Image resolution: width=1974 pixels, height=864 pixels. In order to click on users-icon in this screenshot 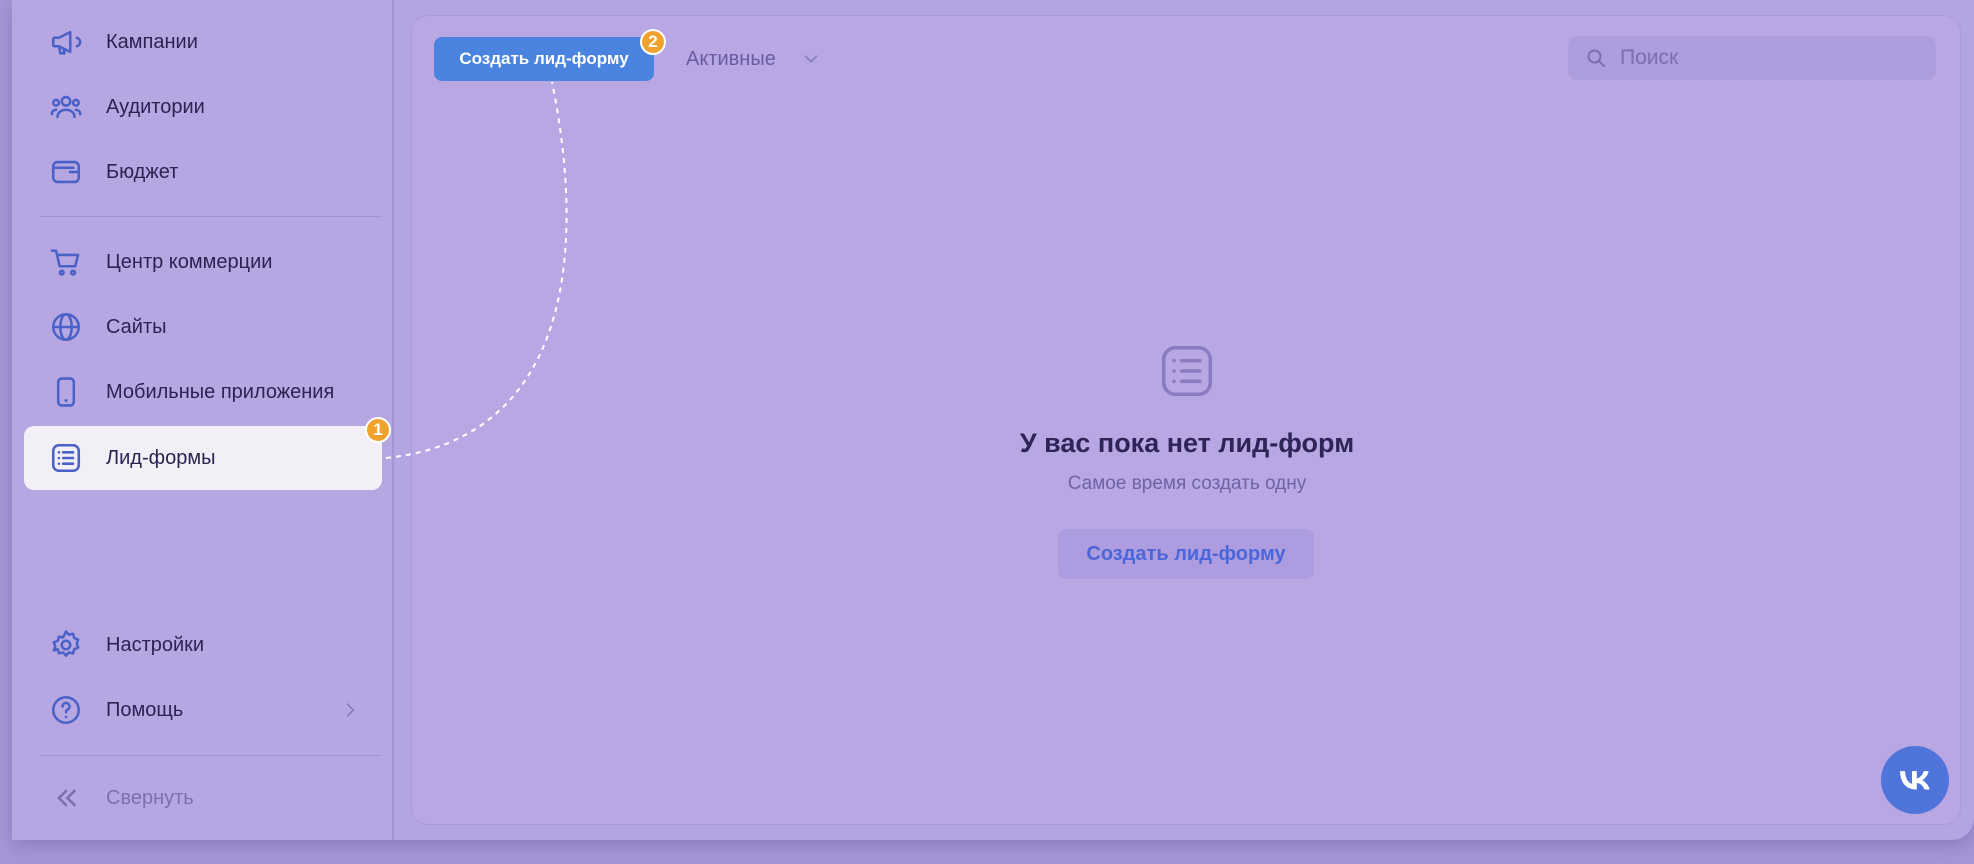, I will do `click(66, 107)`.